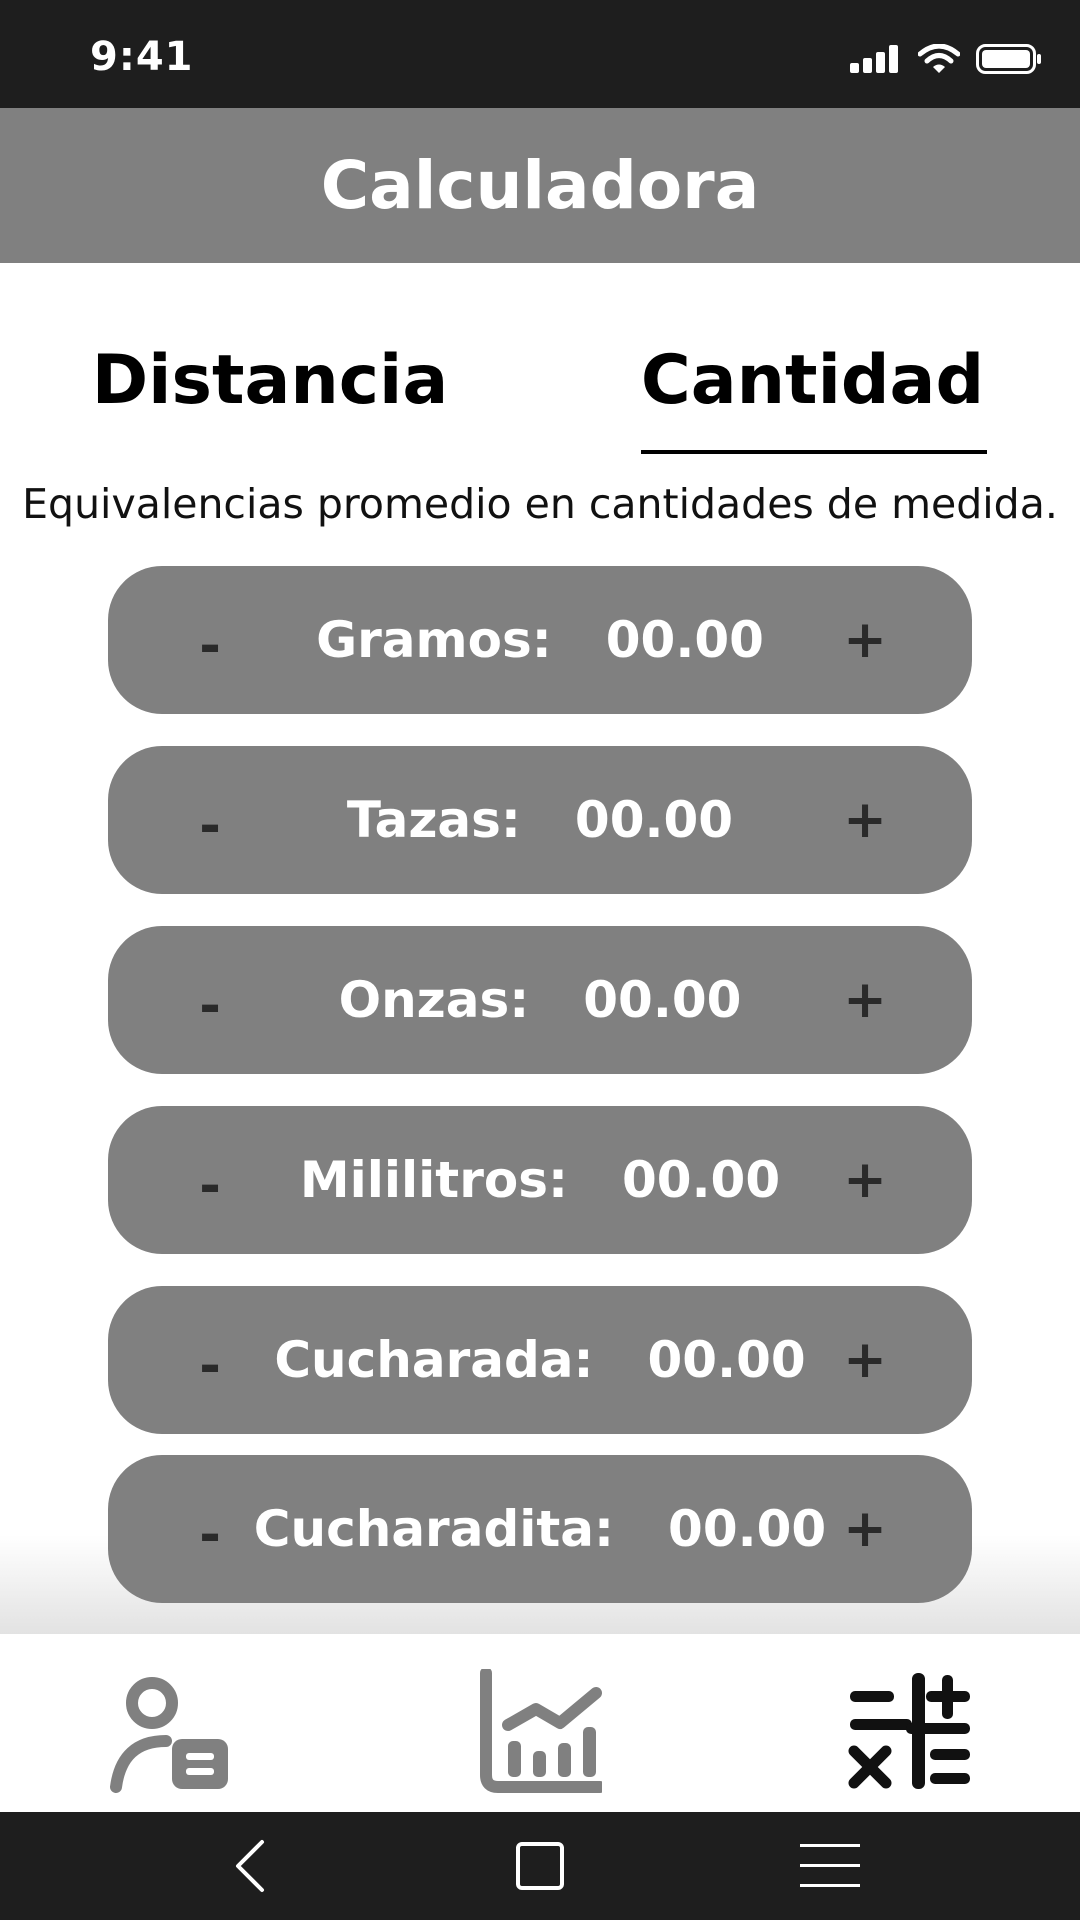  I want to click on app-header: Calculadora, so click(540, 185).